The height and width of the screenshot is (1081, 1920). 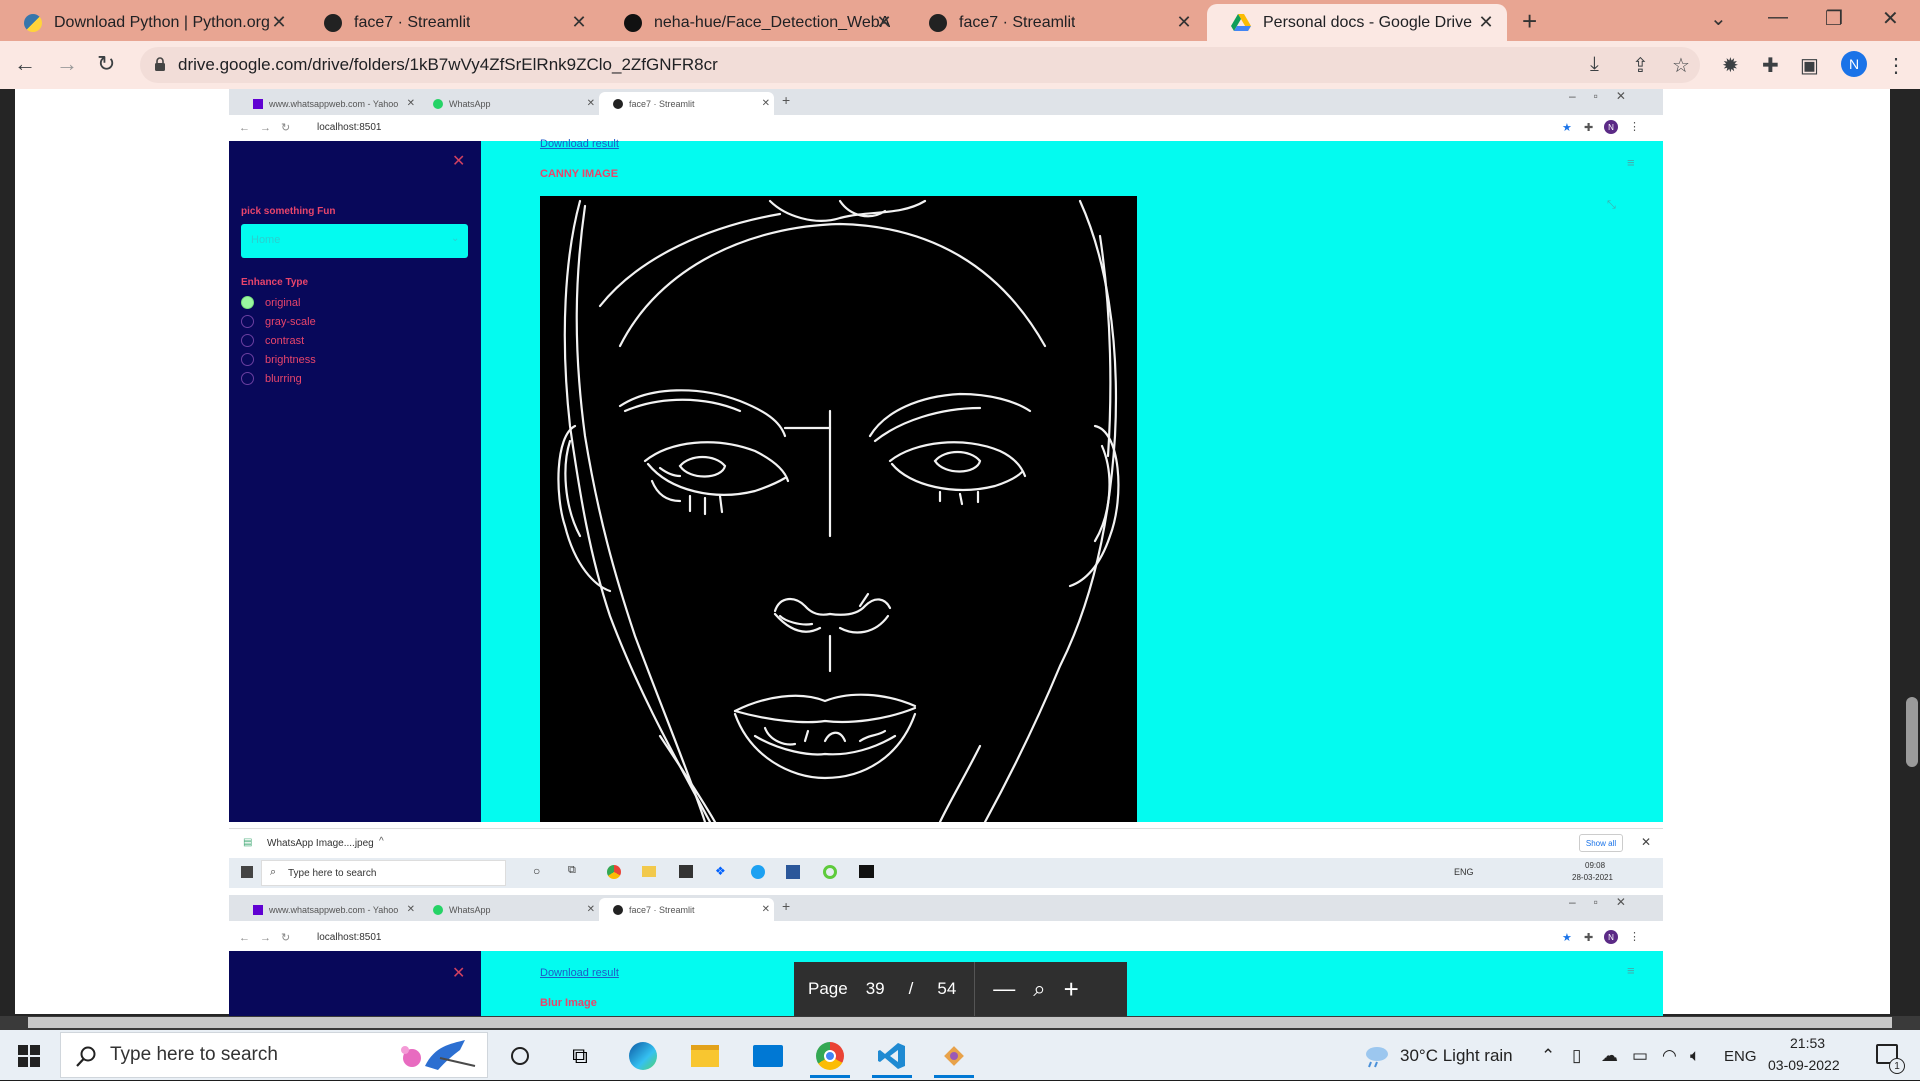 What do you see at coordinates (332, 873) in the screenshot?
I see `embedded-search-text: Type here to search` at bounding box center [332, 873].